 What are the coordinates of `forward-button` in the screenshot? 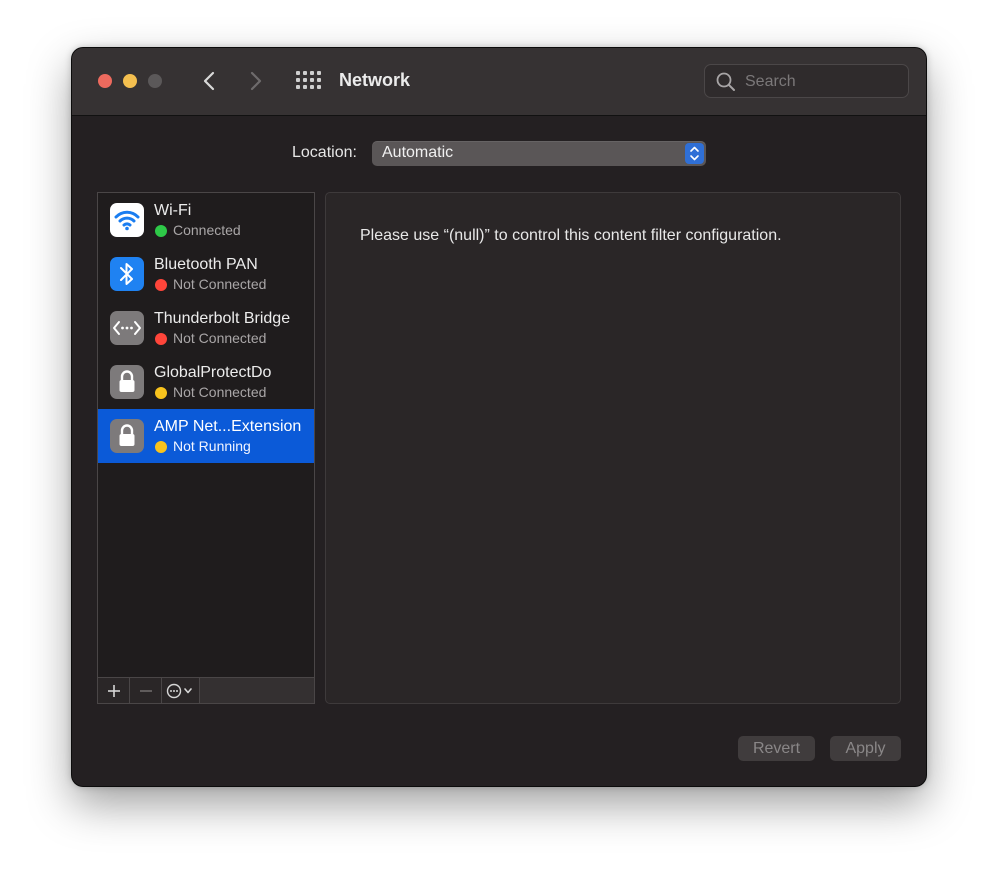 It's located at (256, 81).